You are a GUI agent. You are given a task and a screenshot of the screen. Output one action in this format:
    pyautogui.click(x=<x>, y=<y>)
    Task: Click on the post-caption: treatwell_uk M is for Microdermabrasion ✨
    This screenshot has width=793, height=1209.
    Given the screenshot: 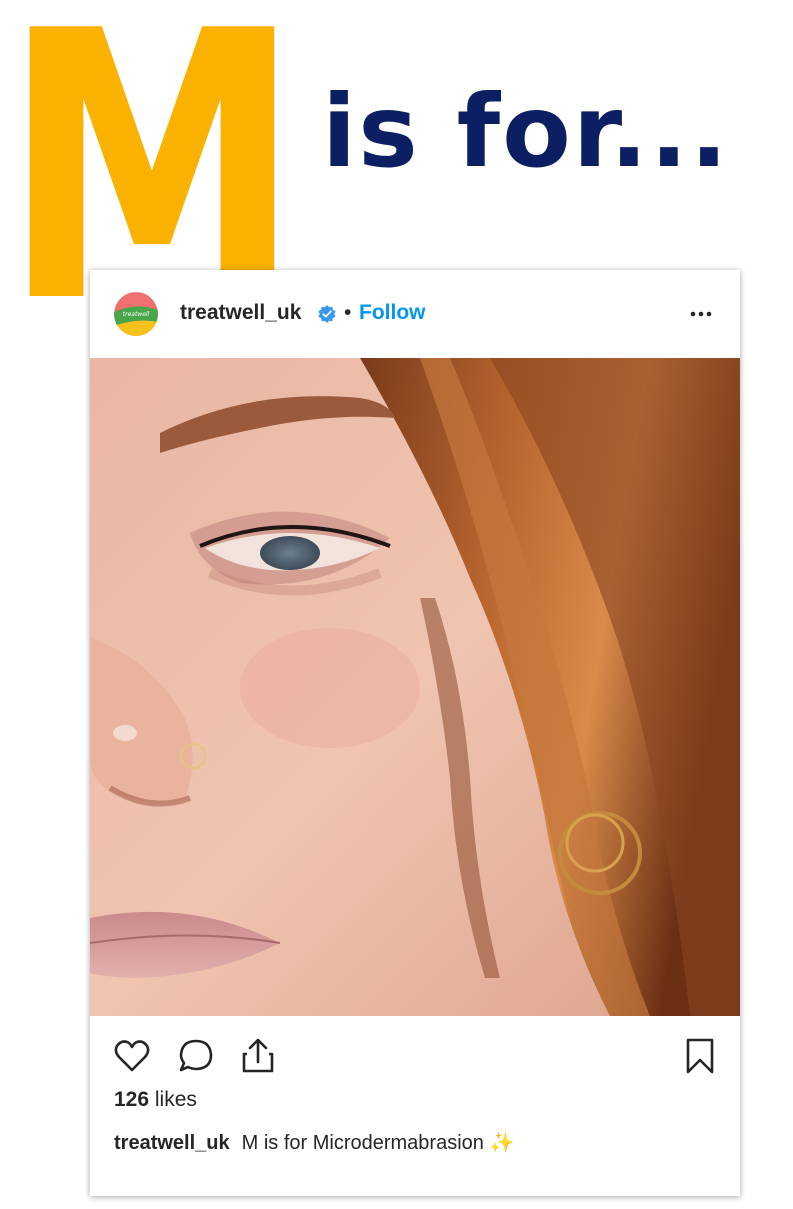 What is the action you would take?
    pyautogui.click(x=314, y=1142)
    